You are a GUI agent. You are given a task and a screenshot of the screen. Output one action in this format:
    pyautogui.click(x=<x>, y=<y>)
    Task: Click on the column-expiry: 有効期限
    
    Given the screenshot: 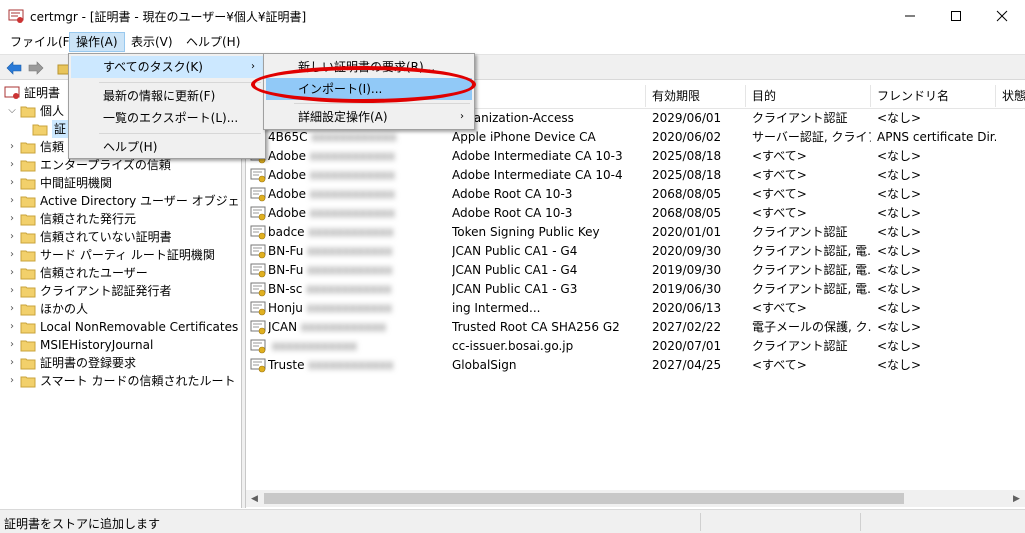 What is the action you would take?
    pyautogui.click(x=696, y=96)
    